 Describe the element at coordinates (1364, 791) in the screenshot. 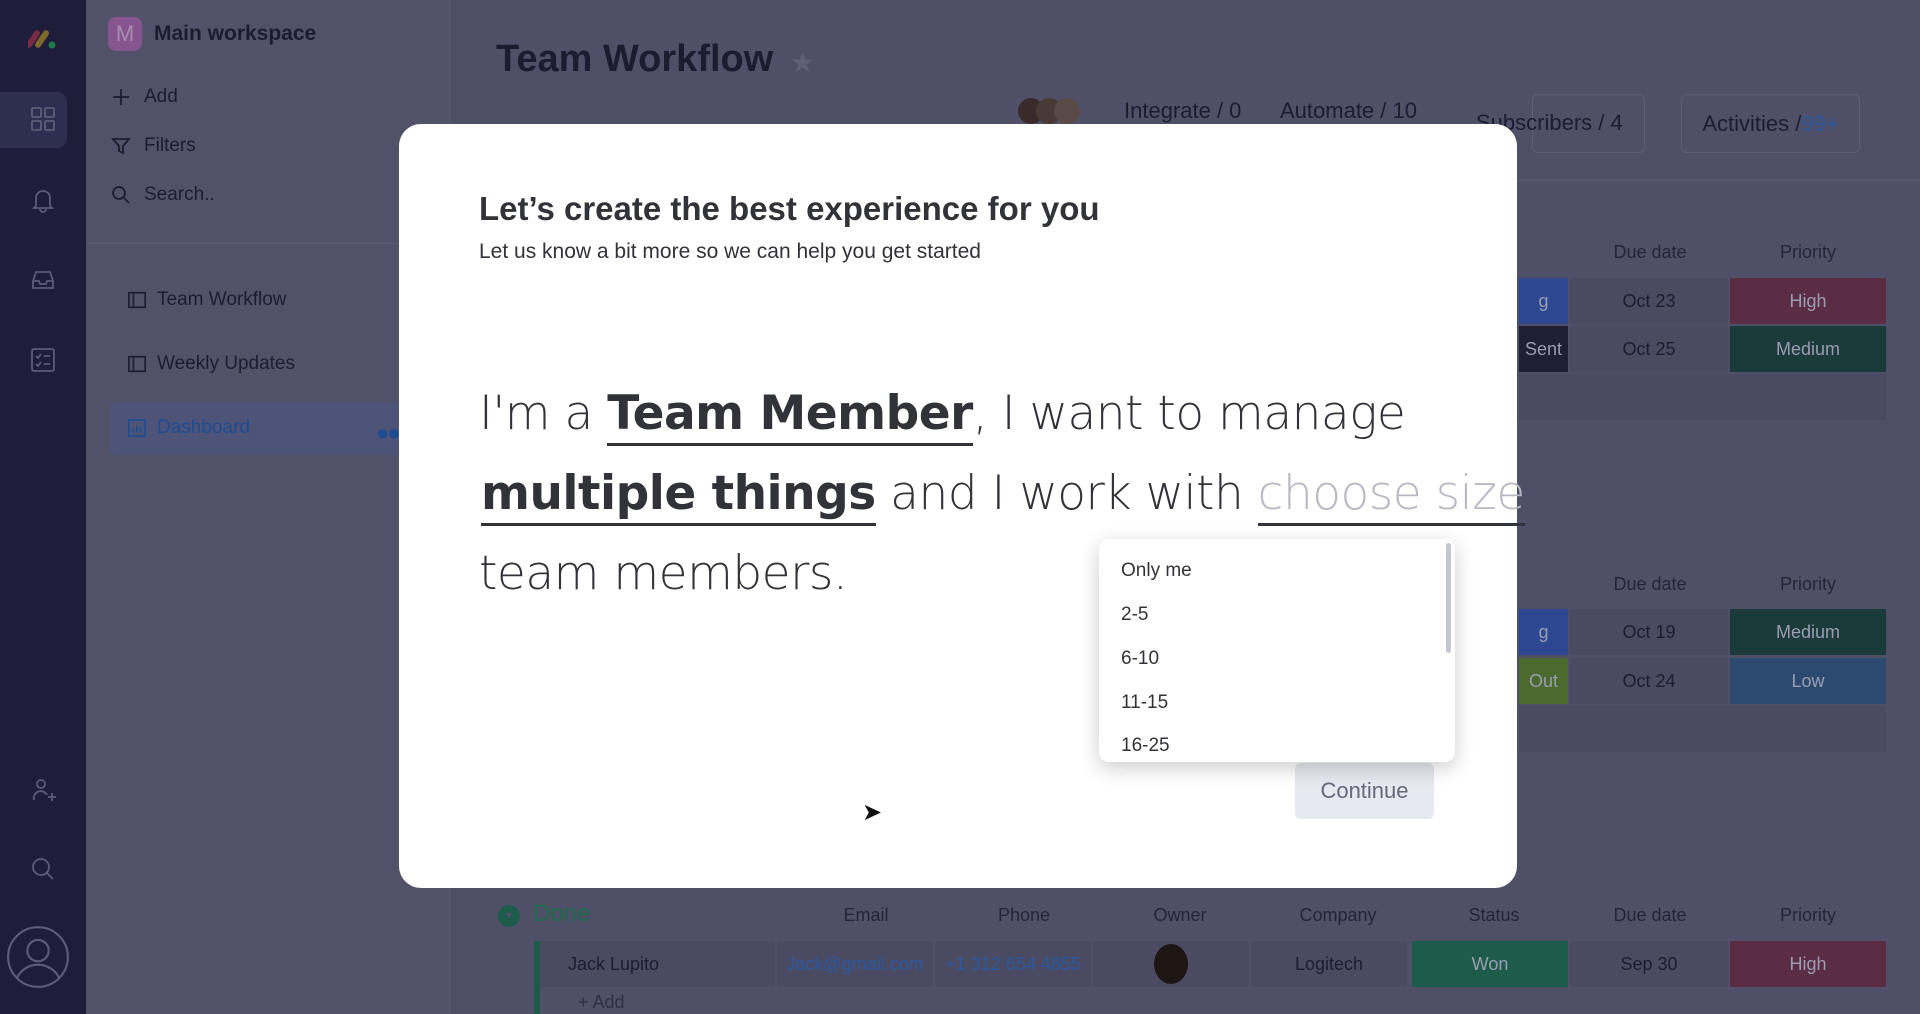

I see `continue-button: Continue` at that location.